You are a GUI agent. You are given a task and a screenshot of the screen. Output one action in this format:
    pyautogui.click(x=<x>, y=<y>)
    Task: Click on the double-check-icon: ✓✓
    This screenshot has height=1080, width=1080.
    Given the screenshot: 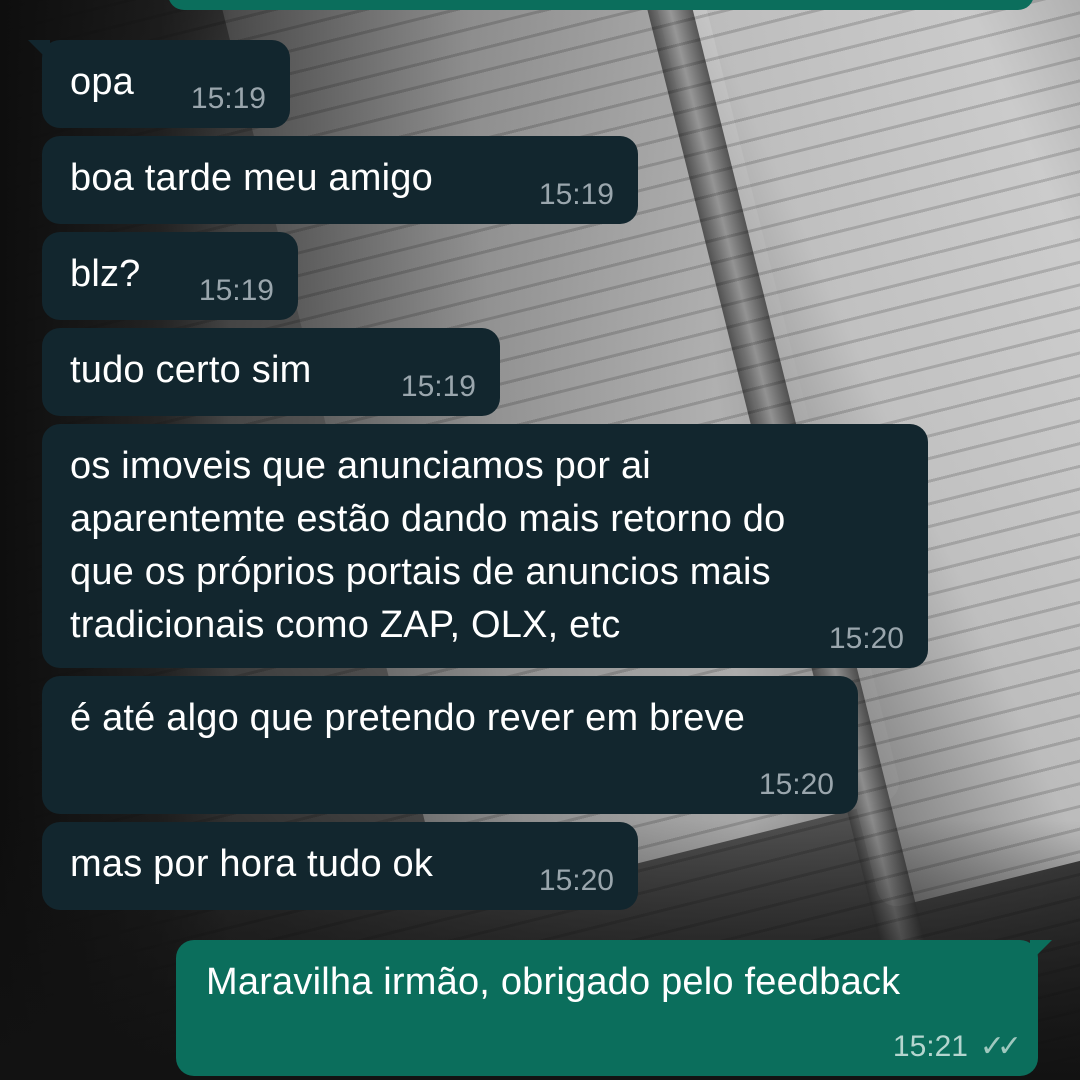 What is the action you would take?
    pyautogui.click(x=1000, y=1046)
    